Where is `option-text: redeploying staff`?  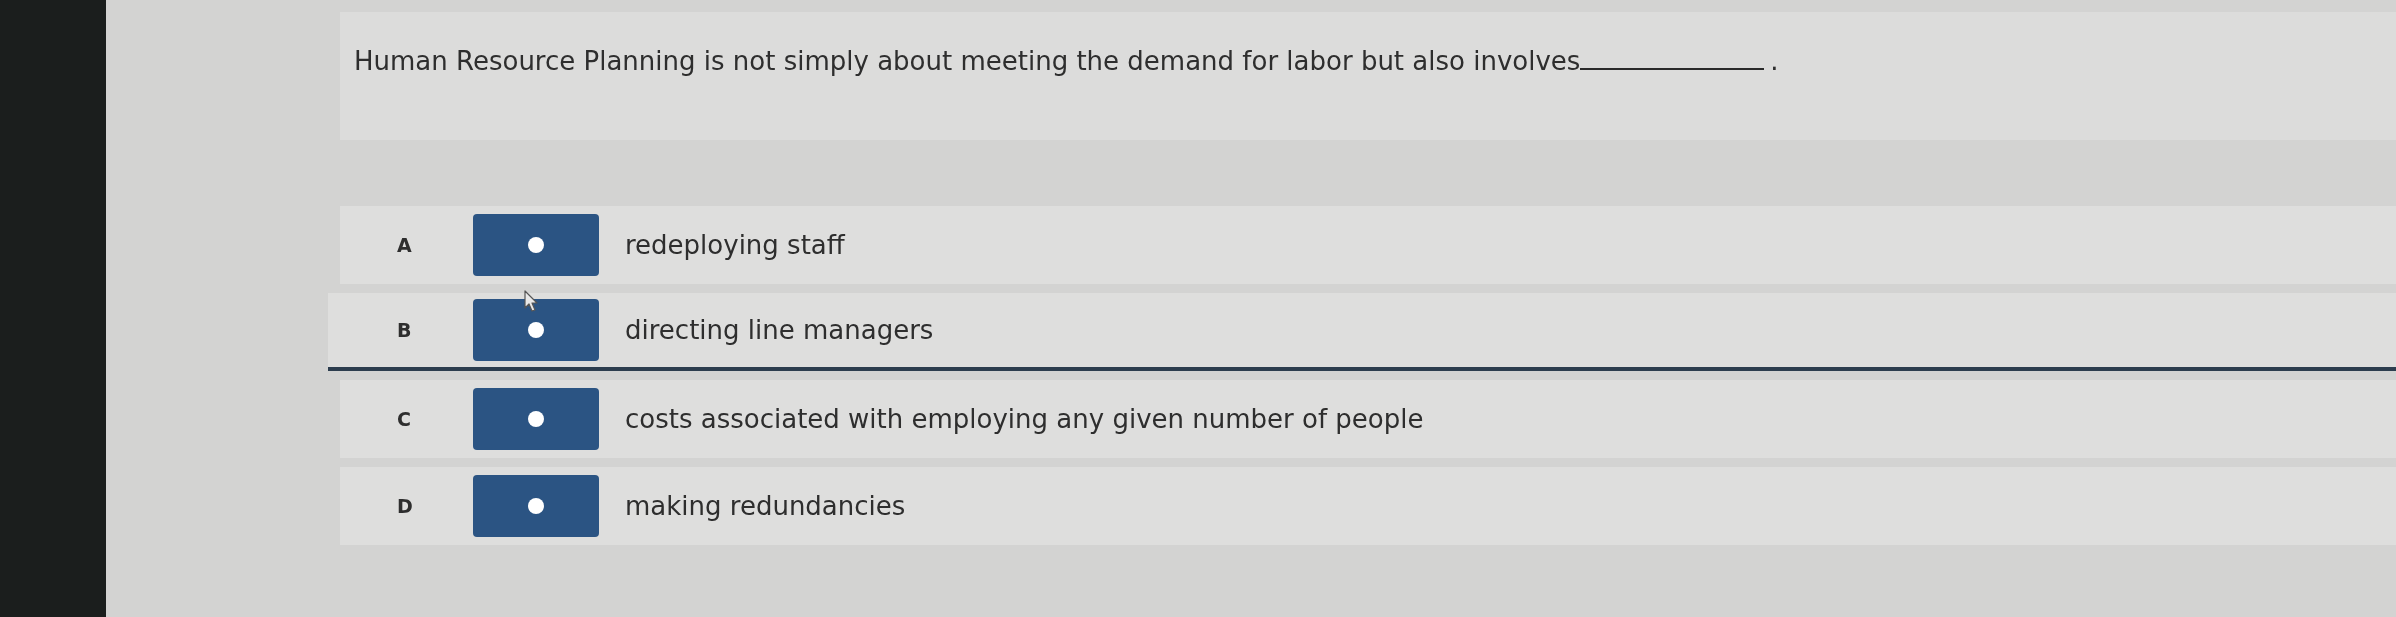
option-text: redeploying staff is located at coordinates (735, 245).